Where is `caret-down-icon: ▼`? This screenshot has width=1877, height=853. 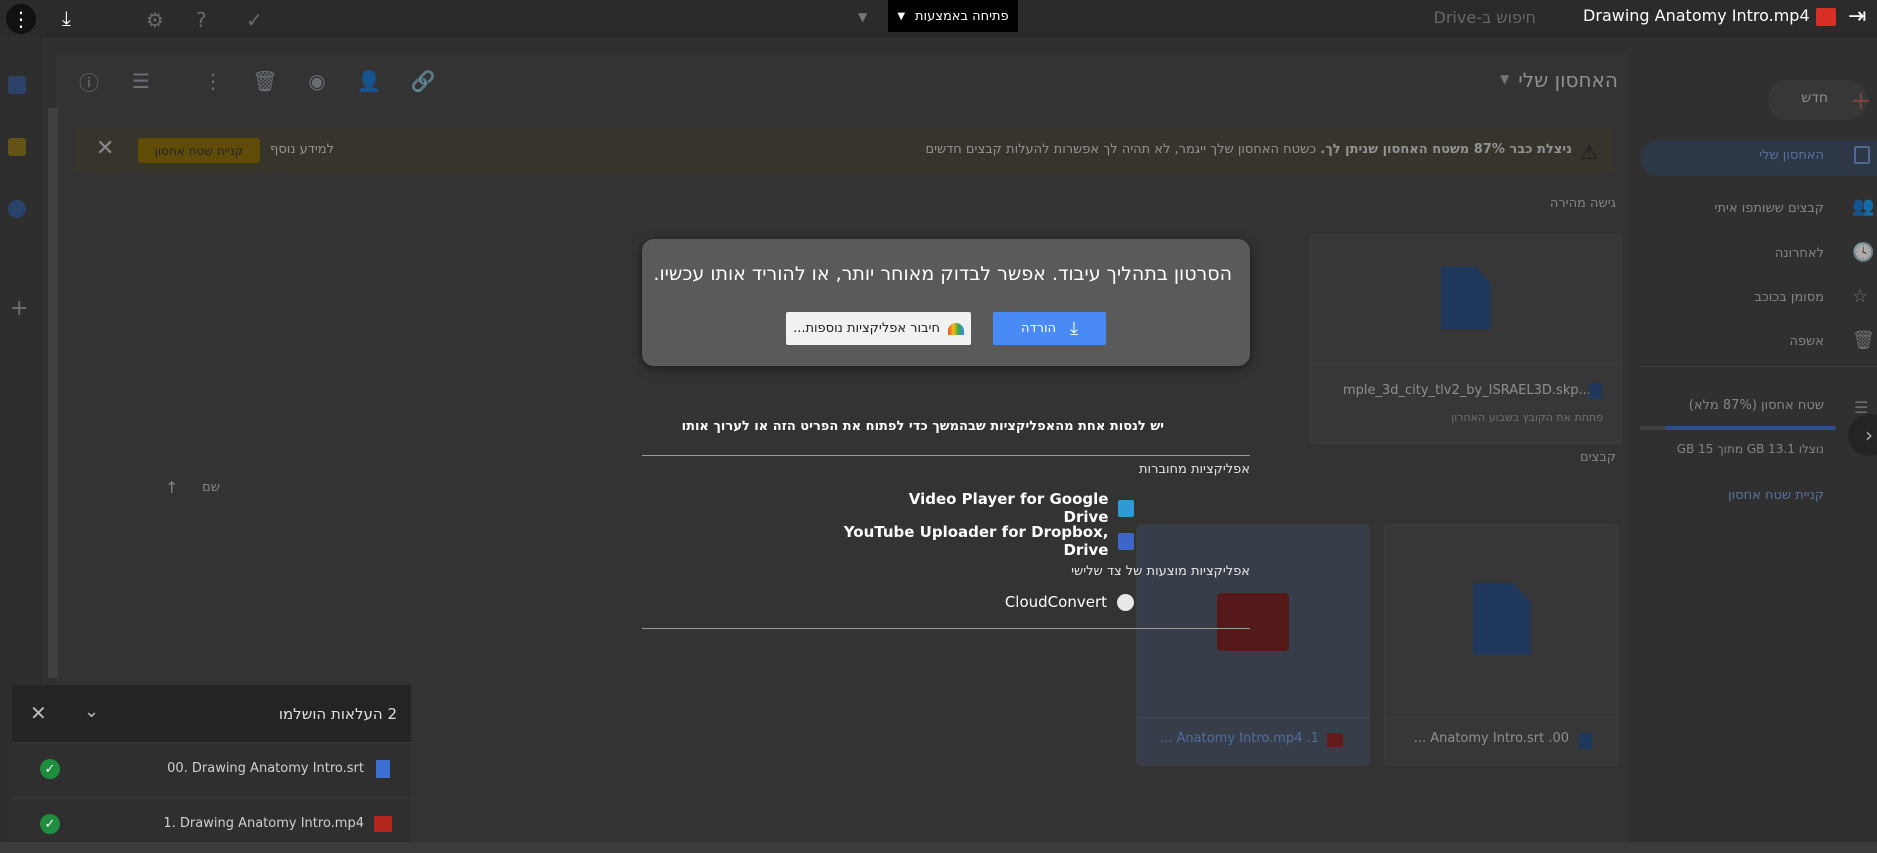
caret-down-icon: ▼ is located at coordinates (901, 16).